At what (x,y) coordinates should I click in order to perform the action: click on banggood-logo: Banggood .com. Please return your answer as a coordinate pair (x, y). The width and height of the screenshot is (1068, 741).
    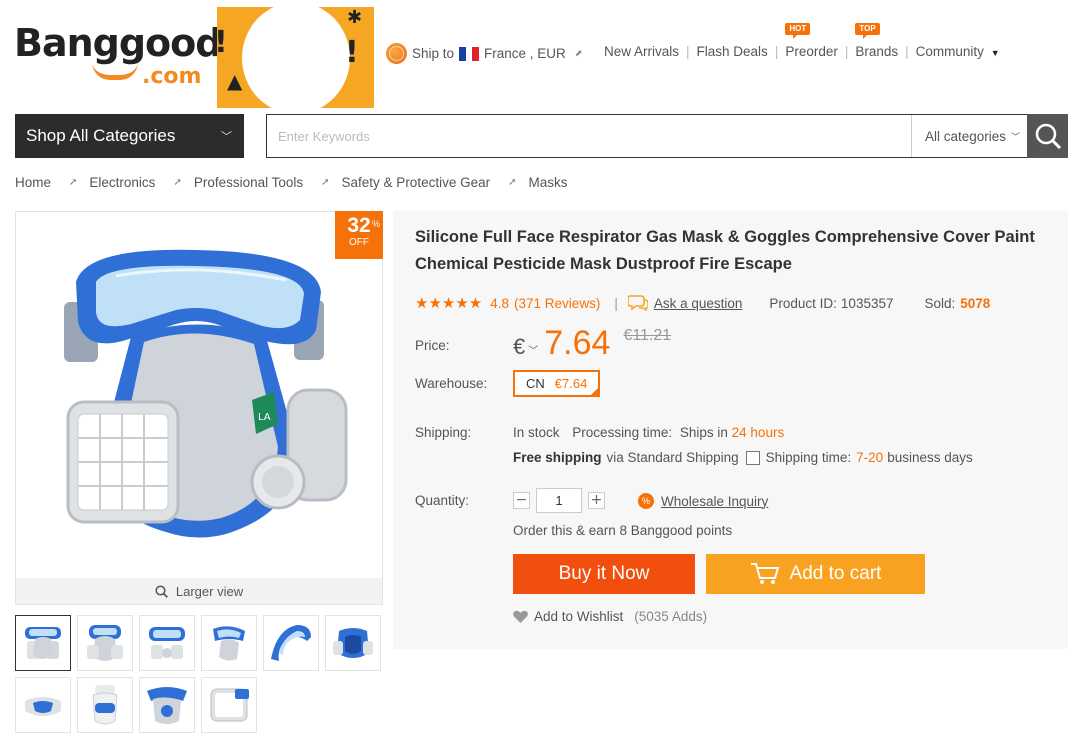
    Looking at the image, I should click on (118, 55).